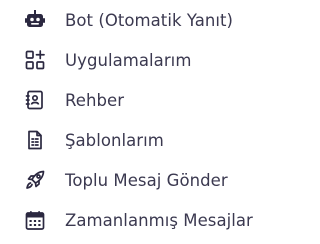 The width and height of the screenshot is (320, 244). What do you see at coordinates (128, 60) in the screenshot?
I see `menu-item-label: Uygulamalarım` at bounding box center [128, 60].